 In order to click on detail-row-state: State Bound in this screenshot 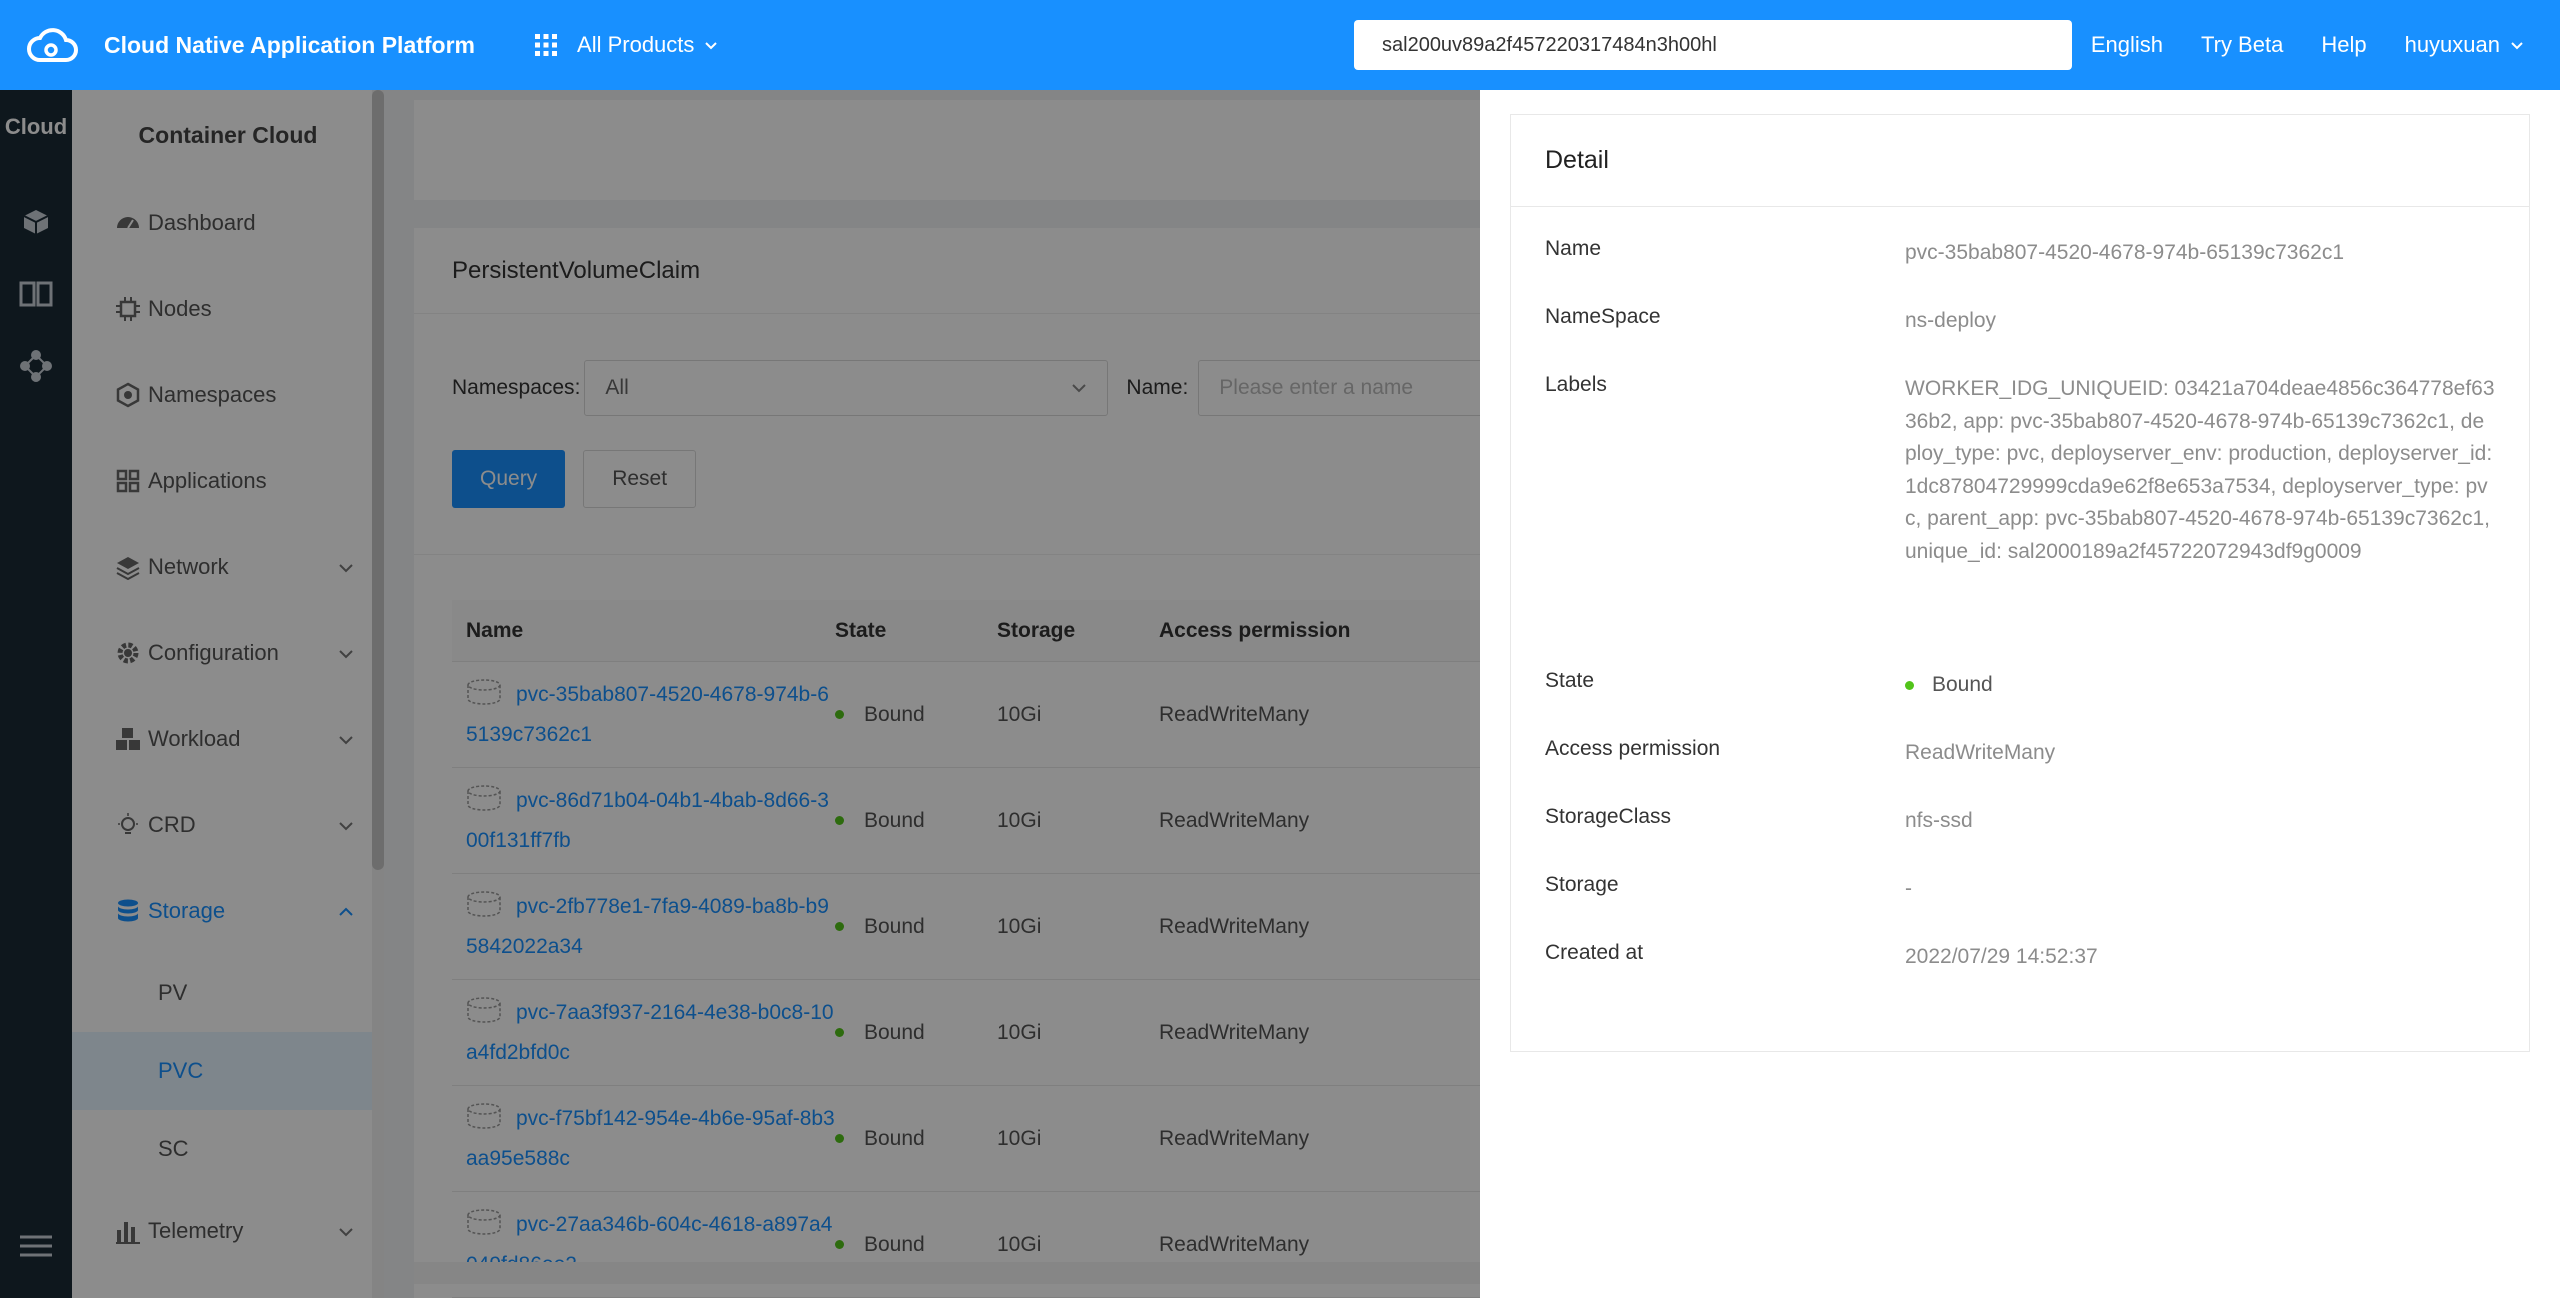, I will do `click(2025, 685)`.